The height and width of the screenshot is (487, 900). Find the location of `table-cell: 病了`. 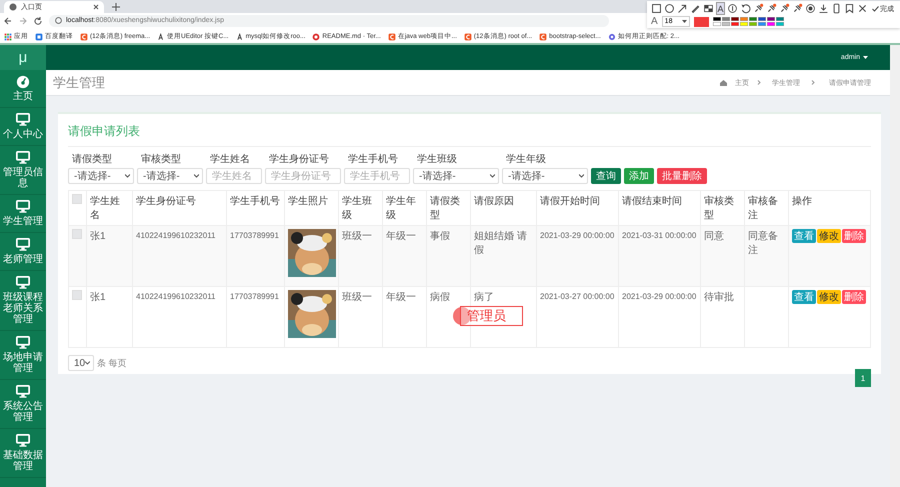

table-cell: 病了 is located at coordinates (484, 297).